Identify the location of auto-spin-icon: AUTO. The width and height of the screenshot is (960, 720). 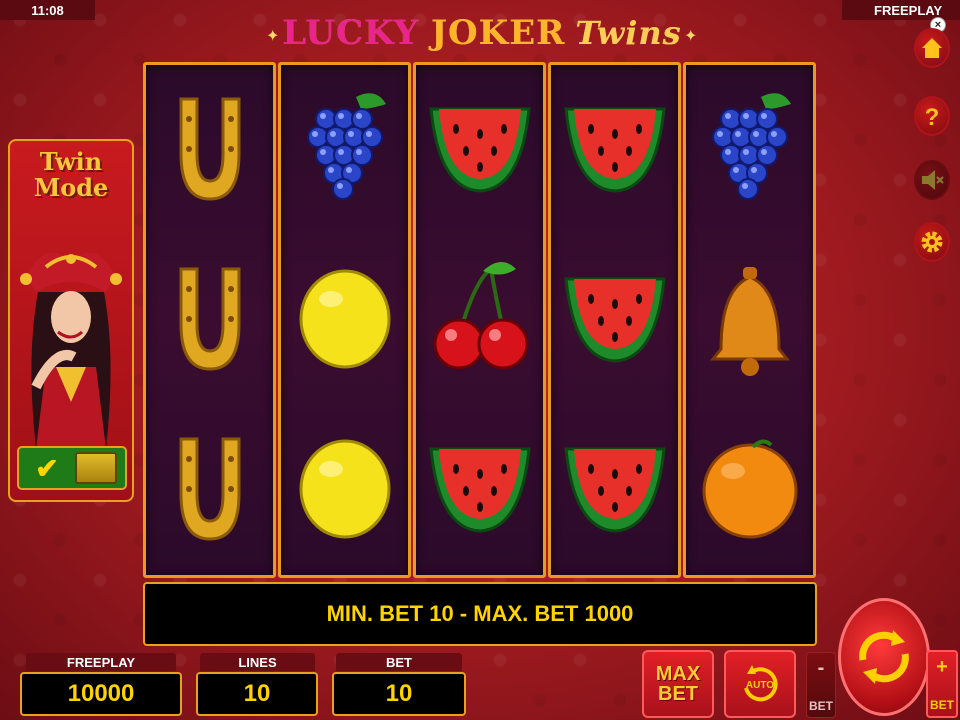
(761, 683).